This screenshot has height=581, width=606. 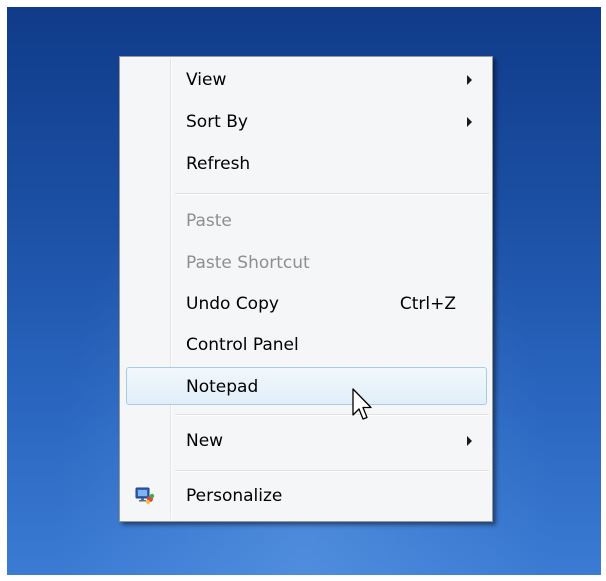 I want to click on menu-item-label: View, so click(x=206, y=80).